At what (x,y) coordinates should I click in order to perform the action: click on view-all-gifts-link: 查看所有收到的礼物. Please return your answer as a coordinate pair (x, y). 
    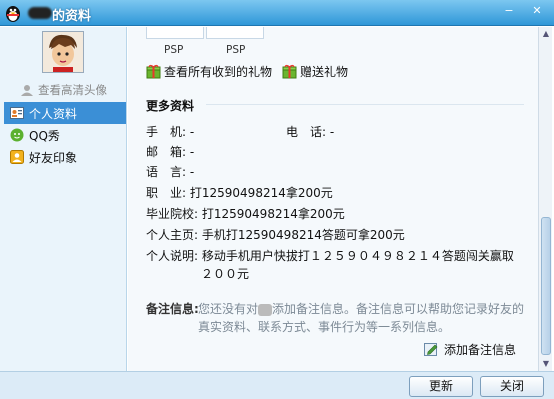
    Looking at the image, I should click on (209, 71).